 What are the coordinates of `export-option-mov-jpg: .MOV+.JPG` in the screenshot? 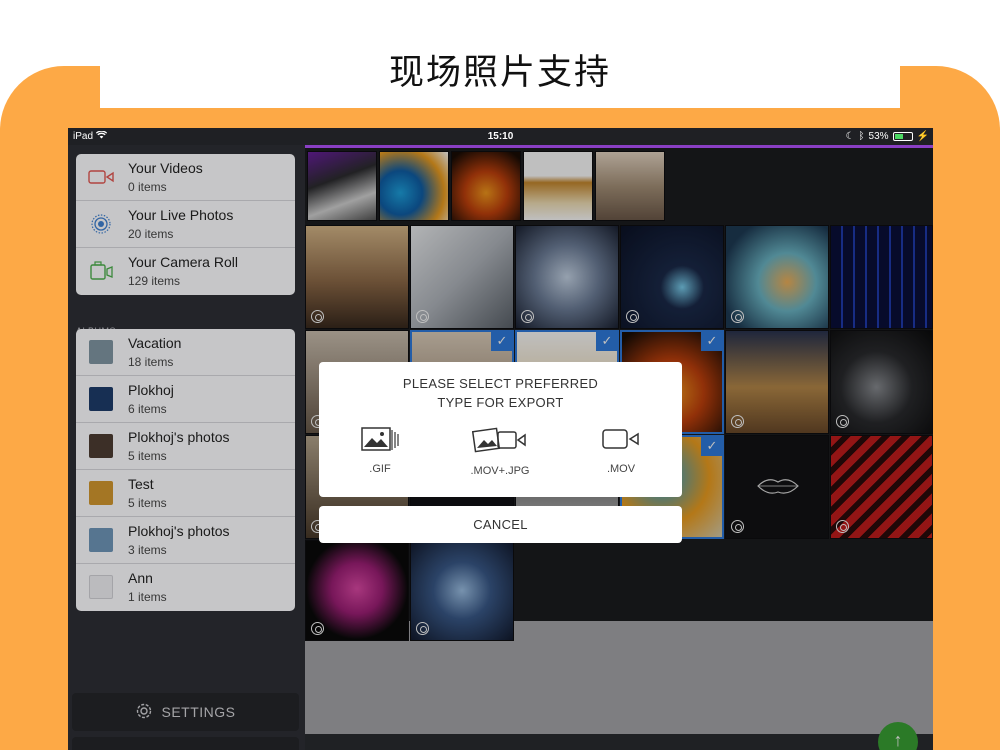 It's located at (500, 451).